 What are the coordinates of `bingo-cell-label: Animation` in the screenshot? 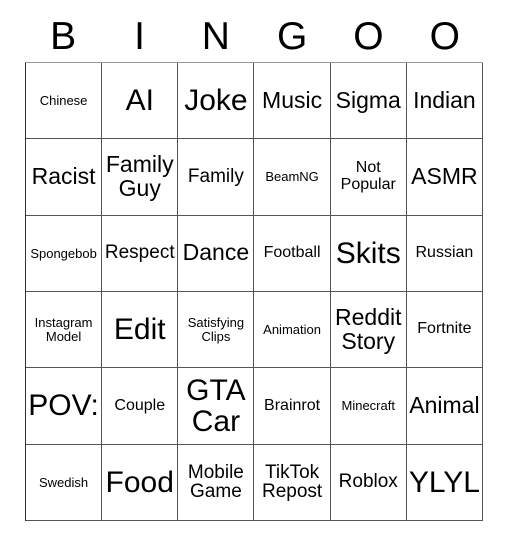 It's located at (292, 329).